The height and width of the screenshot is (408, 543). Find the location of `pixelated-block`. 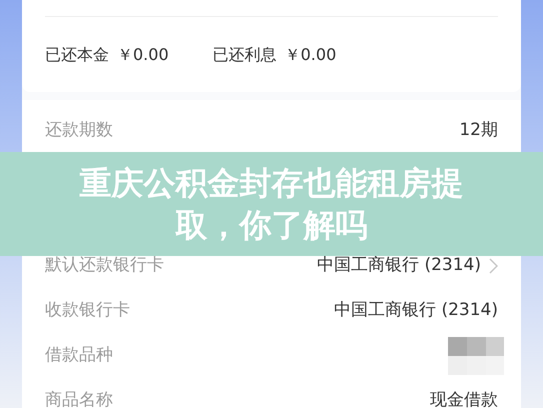

pixelated-block is located at coordinates (476, 355).